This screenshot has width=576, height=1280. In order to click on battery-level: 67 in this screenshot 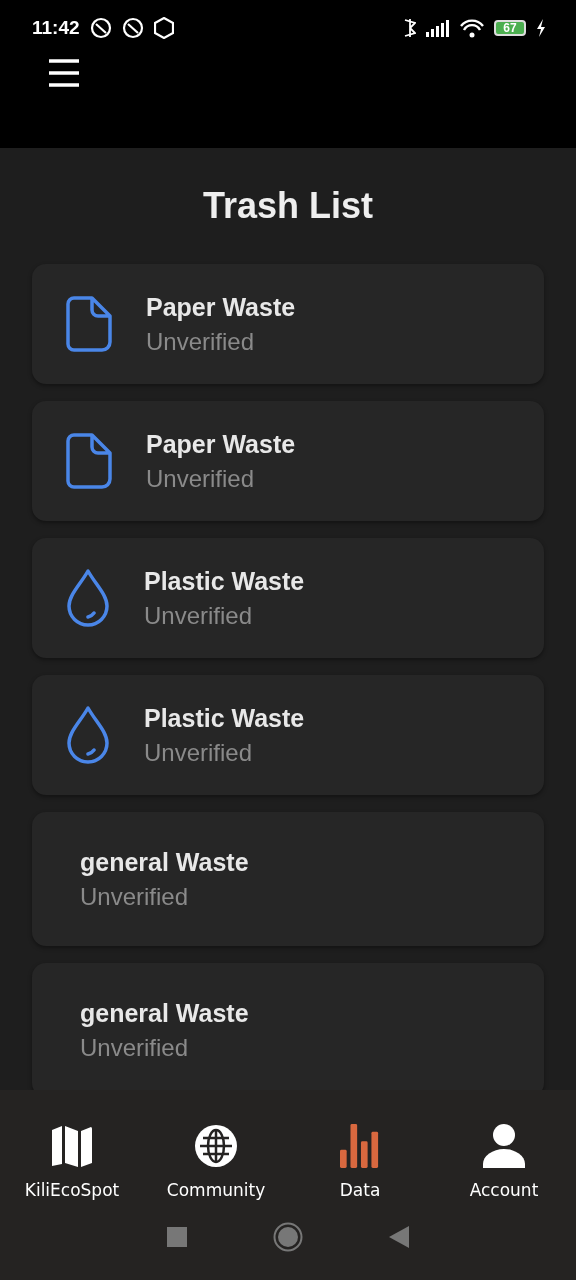, I will do `click(510, 27)`.